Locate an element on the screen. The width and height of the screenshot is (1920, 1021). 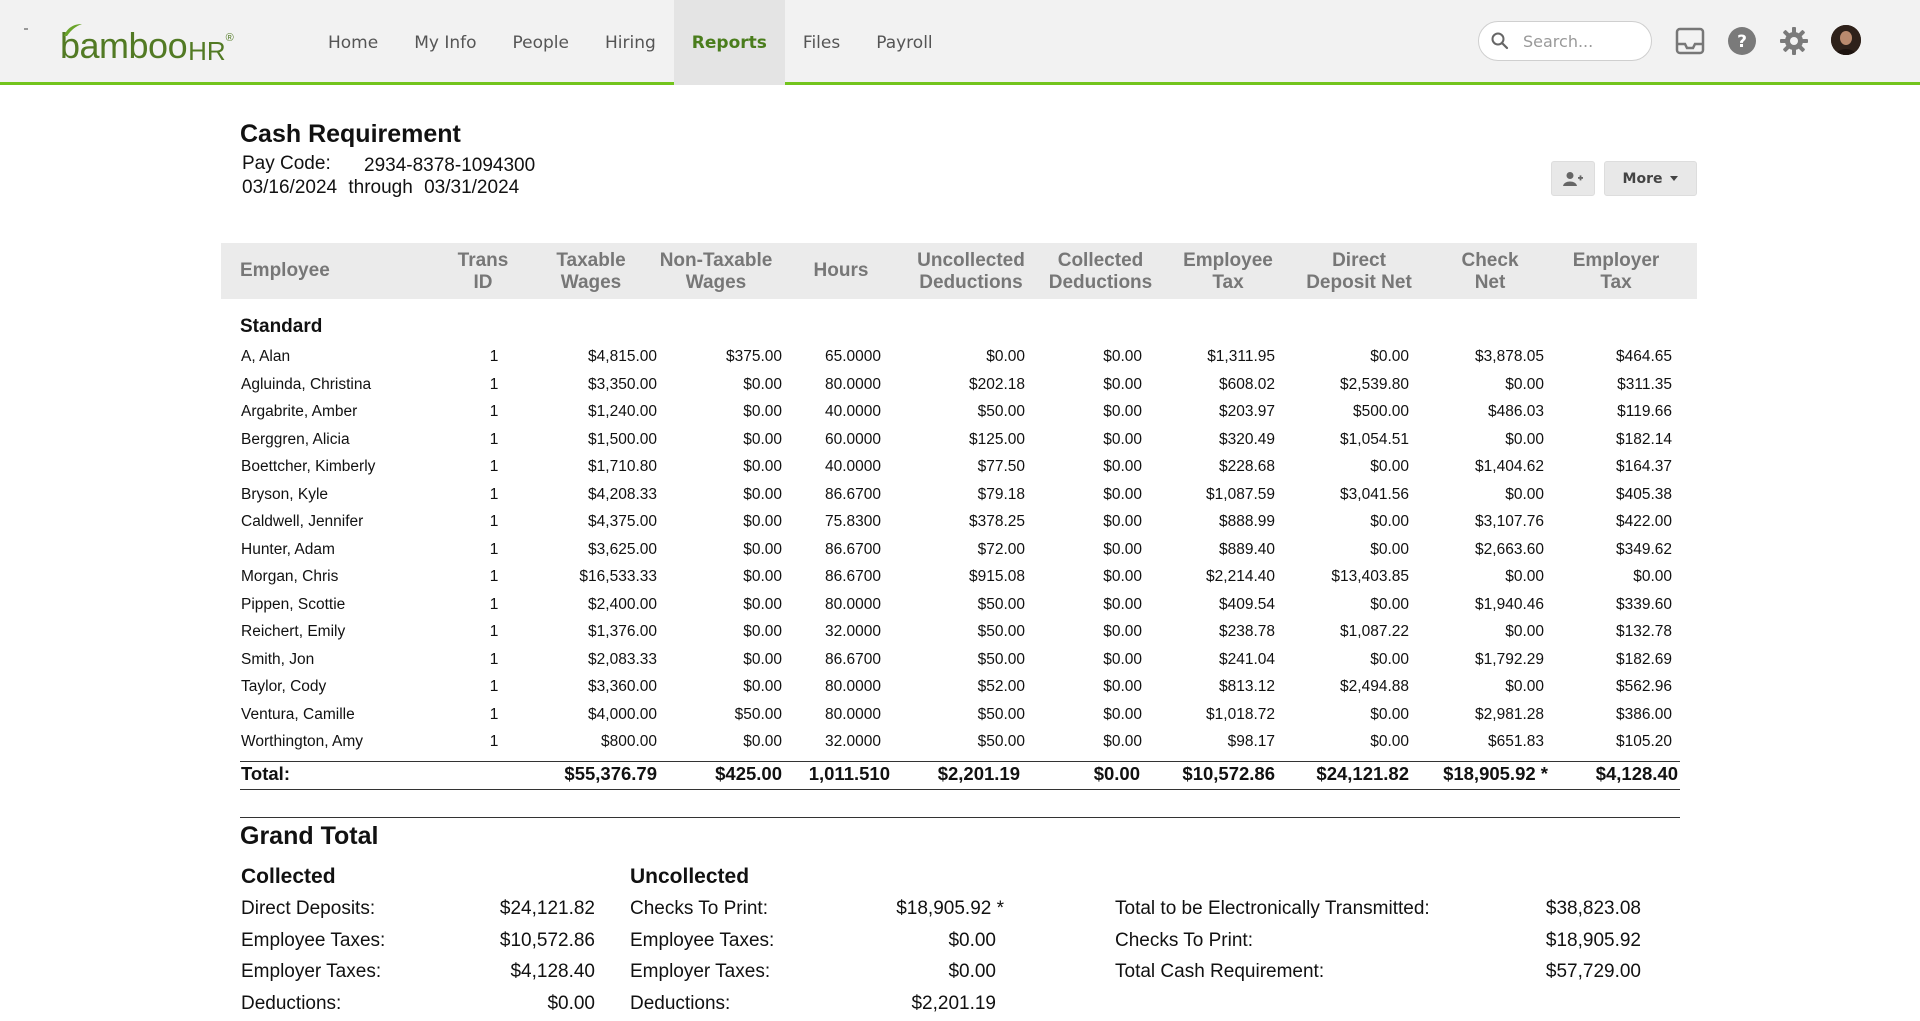
uncollected-label: Employer Taxes: is located at coordinates (700, 971).